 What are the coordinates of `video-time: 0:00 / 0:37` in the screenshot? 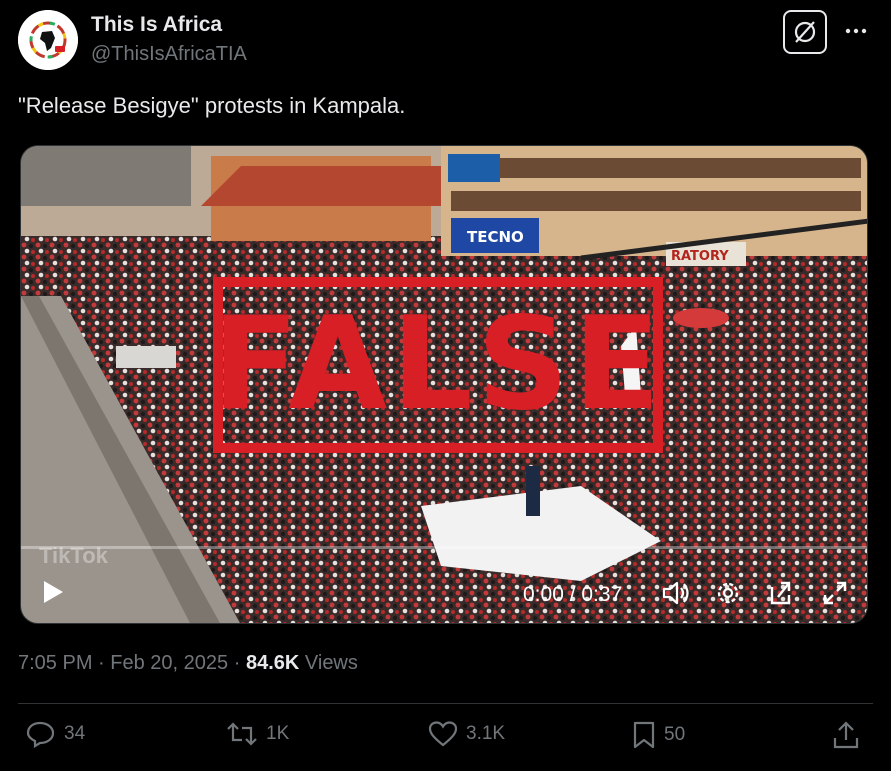 It's located at (573, 594).